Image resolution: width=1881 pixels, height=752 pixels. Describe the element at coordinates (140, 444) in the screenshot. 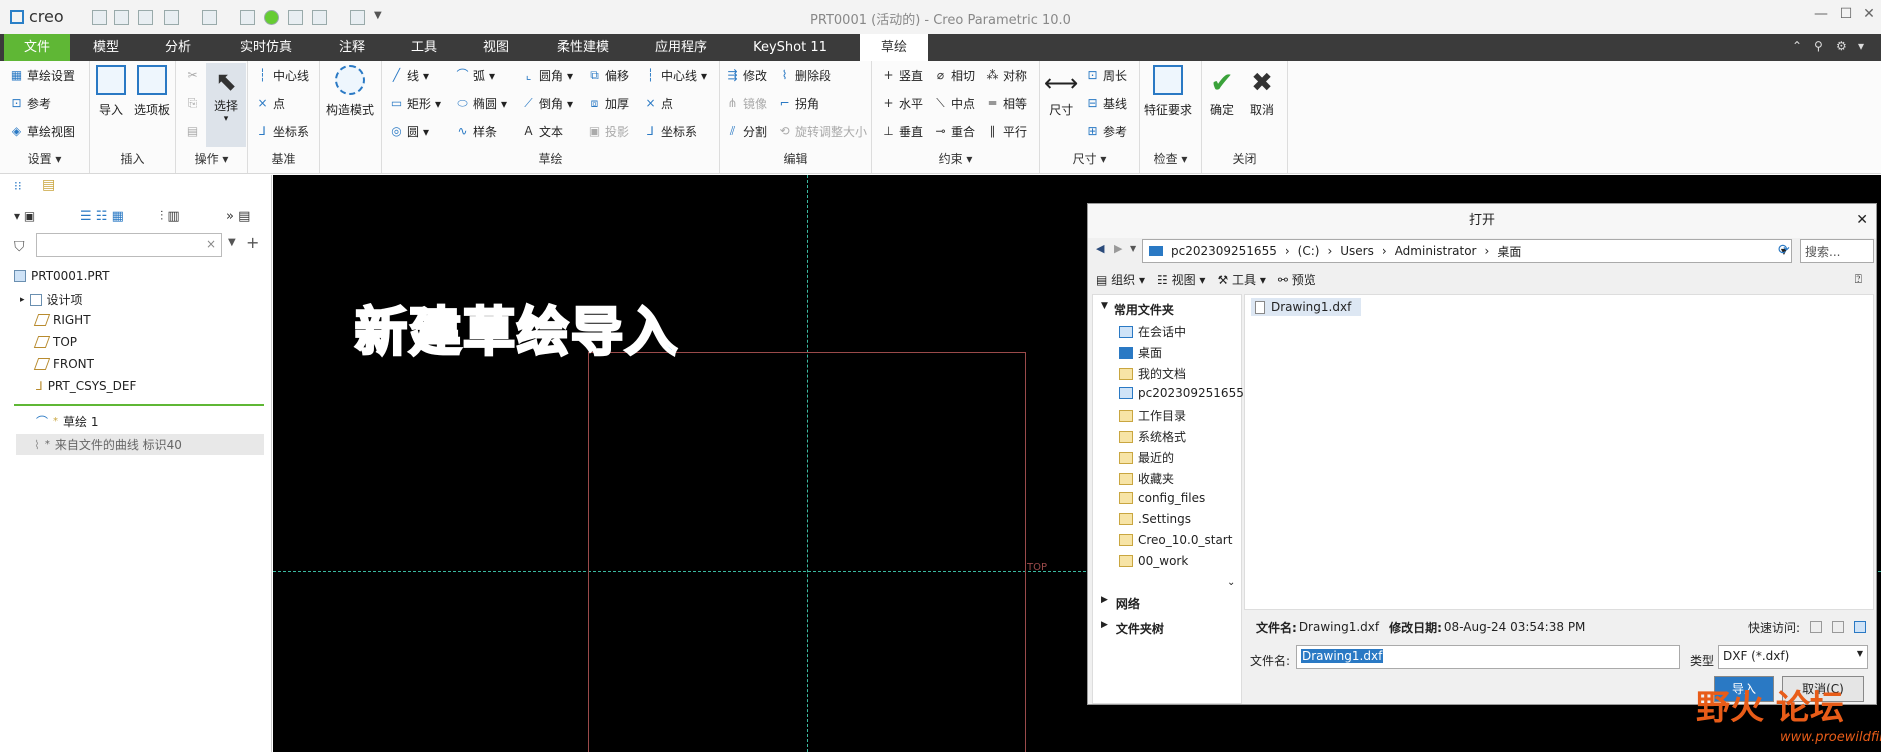

I see `tree-item-curve: ⌇ * 来自文件的曲线 标识40` at that location.